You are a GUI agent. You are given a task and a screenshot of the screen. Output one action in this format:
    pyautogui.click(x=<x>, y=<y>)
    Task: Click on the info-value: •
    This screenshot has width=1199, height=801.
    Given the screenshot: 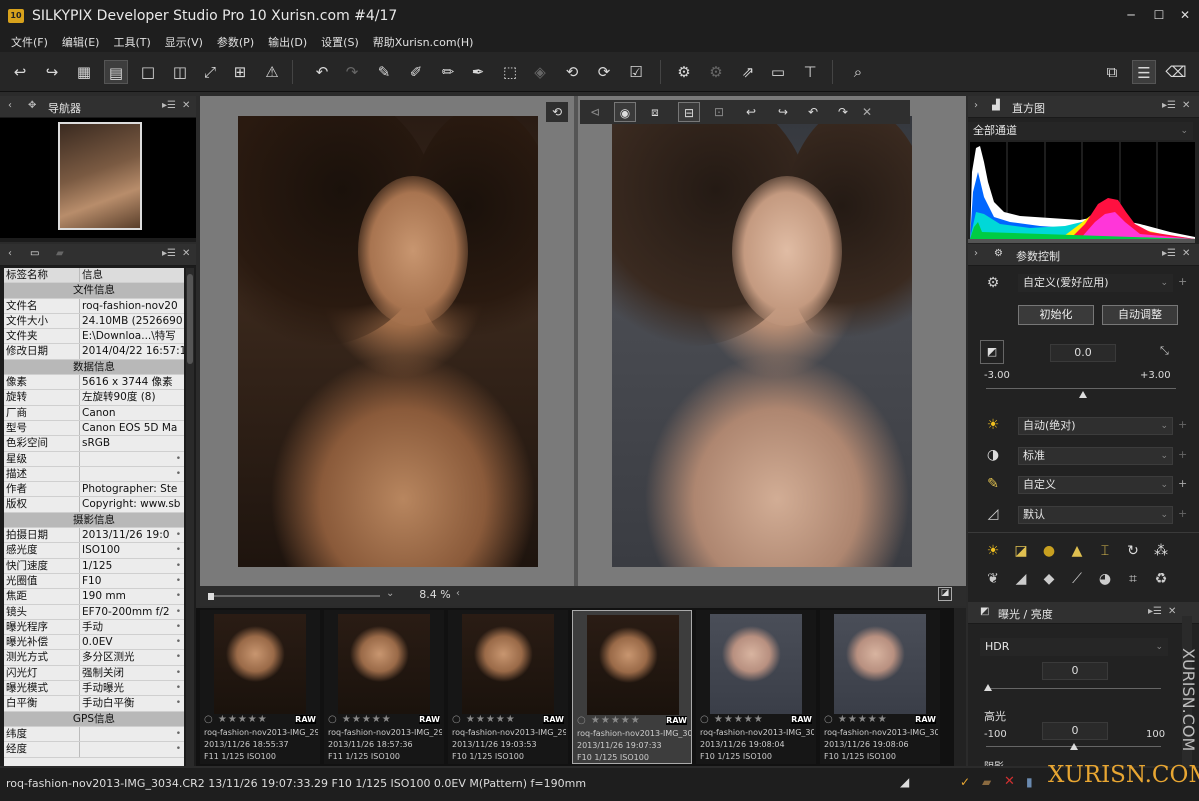 What is the action you would take?
    pyautogui.click(x=132, y=474)
    